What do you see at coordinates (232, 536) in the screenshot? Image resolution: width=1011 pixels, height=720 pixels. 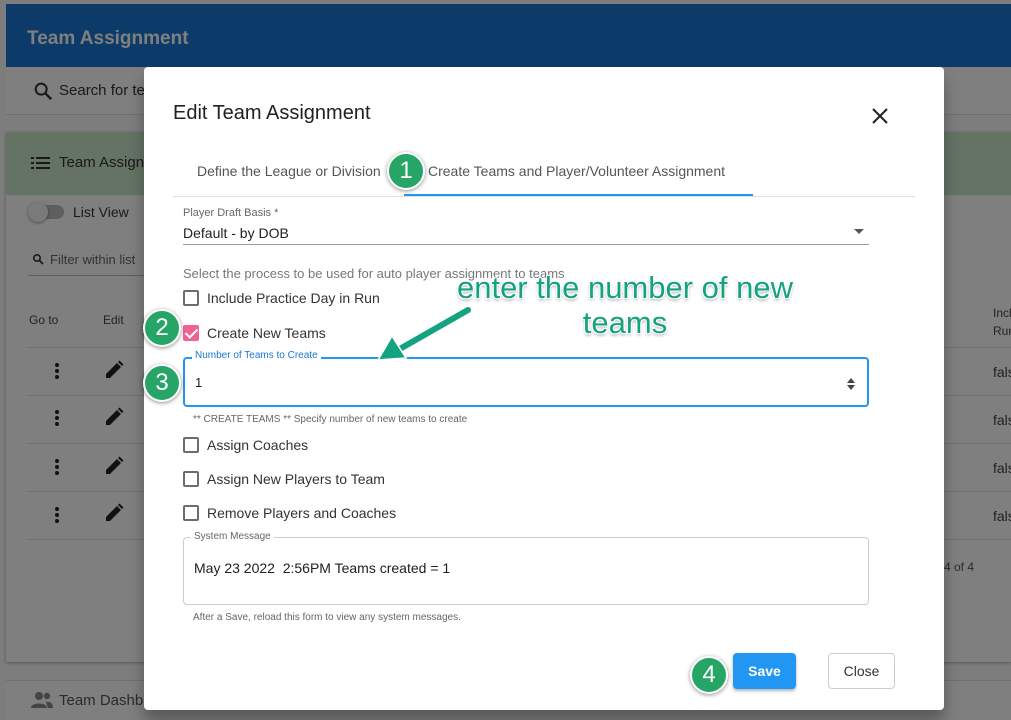 I see `system-message-label: System Message` at bounding box center [232, 536].